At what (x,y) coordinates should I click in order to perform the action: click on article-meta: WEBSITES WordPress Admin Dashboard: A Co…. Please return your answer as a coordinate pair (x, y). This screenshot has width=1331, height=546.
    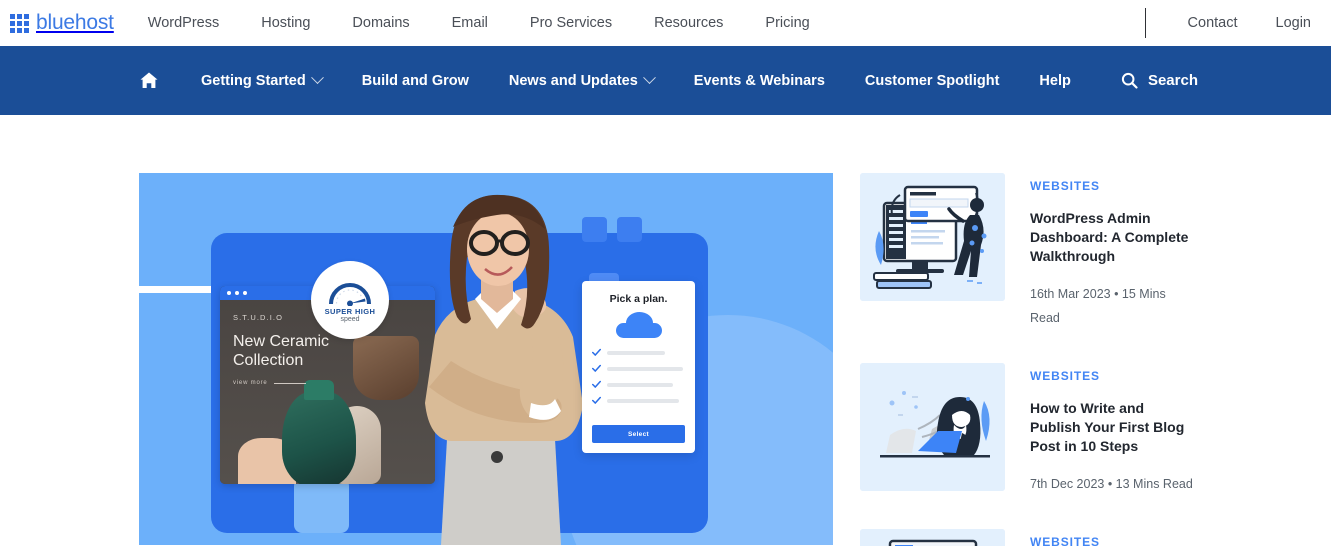
    Looking at the image, I should click on (1112, 251).